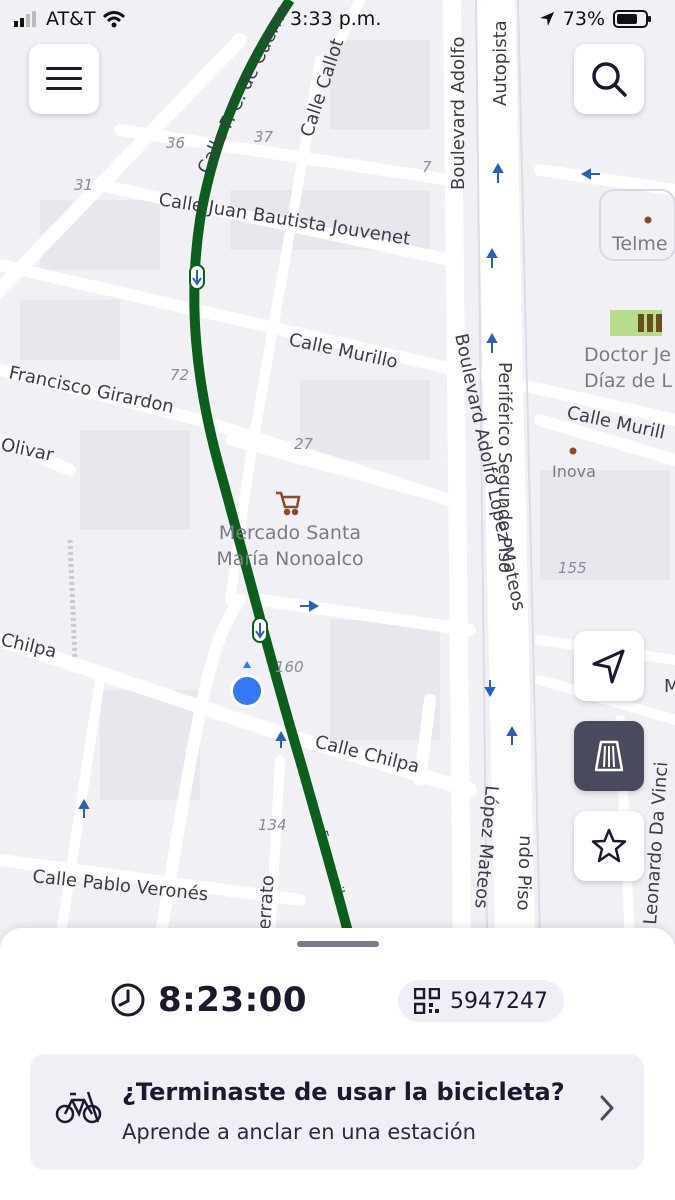 This screenshot has width=675, height=1200. What do you see at coordinates (266, 902) in the screenshot?
I see `street-label: errato` at bounding box center [266, 902].